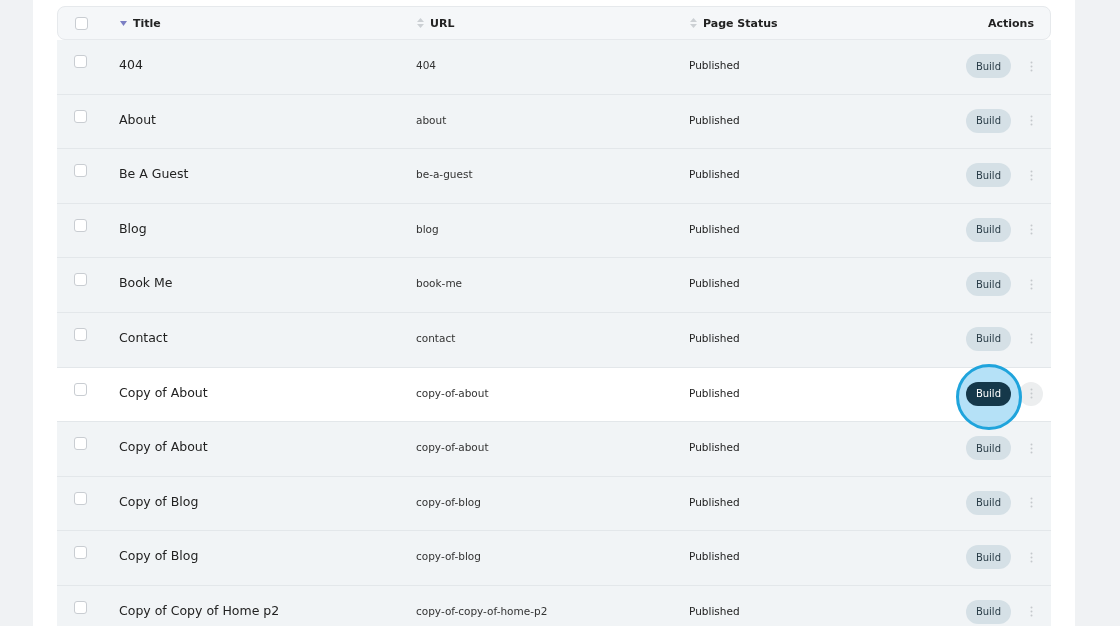  What do you see at coordinates (554, 122) in the screenshot?
I see `table-row: About about Published Build` at bounding box center [554, 122].